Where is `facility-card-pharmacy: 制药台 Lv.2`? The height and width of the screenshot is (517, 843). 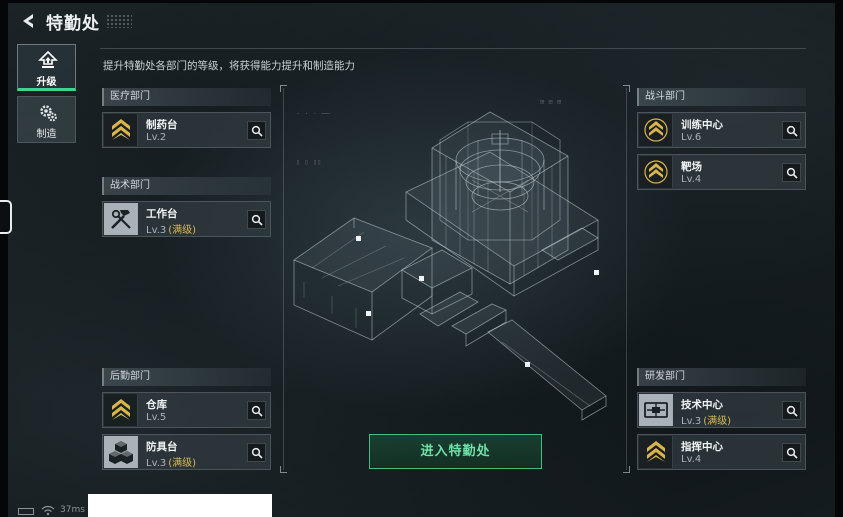
facility-card-pharmacy: 制药台 Lv.2 is located at coordinates (186, 130).